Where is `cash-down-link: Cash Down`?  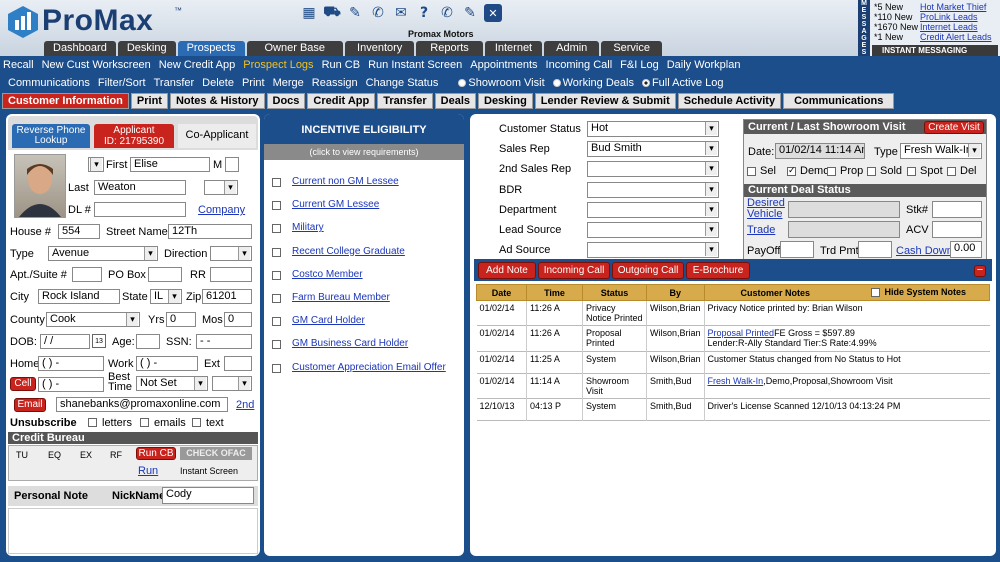
cash-down-link: Cash Down is located at coordinates (924, 251).